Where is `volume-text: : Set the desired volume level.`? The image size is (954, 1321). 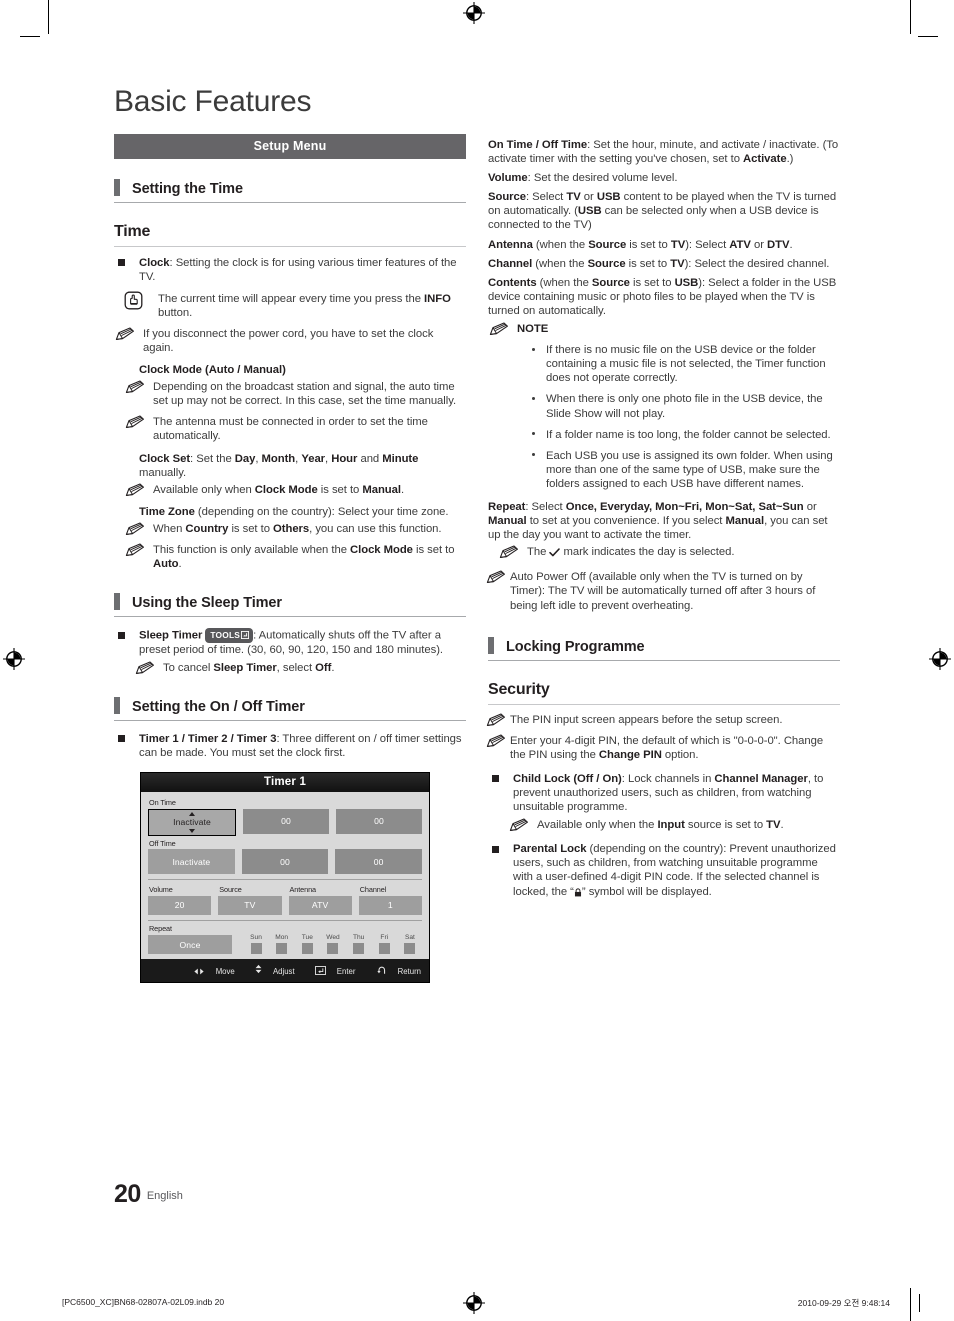
volume-text: : Set the desired volume level. is located at coordinates (602, 178).